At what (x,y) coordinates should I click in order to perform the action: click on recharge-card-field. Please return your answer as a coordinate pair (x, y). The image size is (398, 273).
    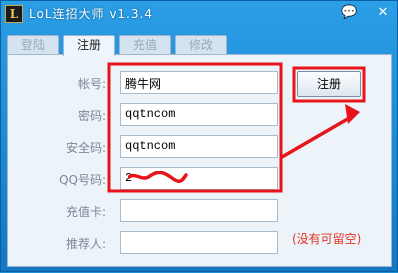
    Looking at the image, I should click on (199, 210).